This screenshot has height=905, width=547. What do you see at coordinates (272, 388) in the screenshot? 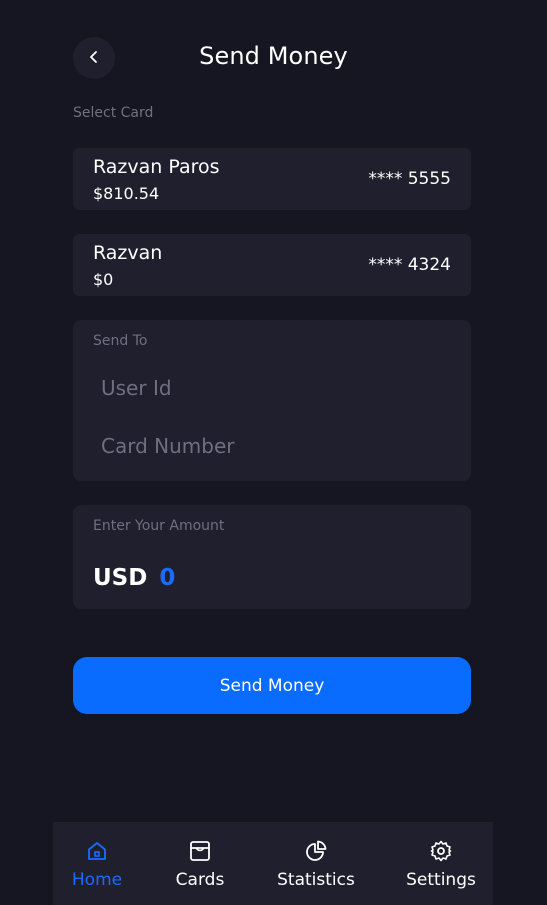
I see `user-id-input` at bounding box center [272, 388].